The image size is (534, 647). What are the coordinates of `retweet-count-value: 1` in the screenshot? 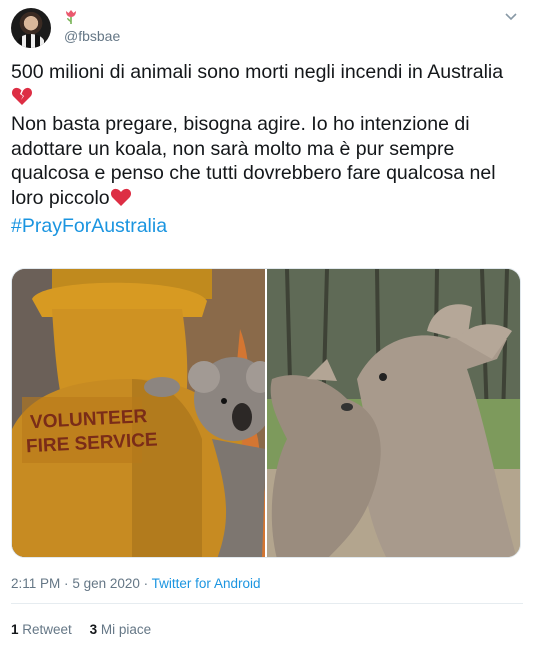 It's located at (15, 629).